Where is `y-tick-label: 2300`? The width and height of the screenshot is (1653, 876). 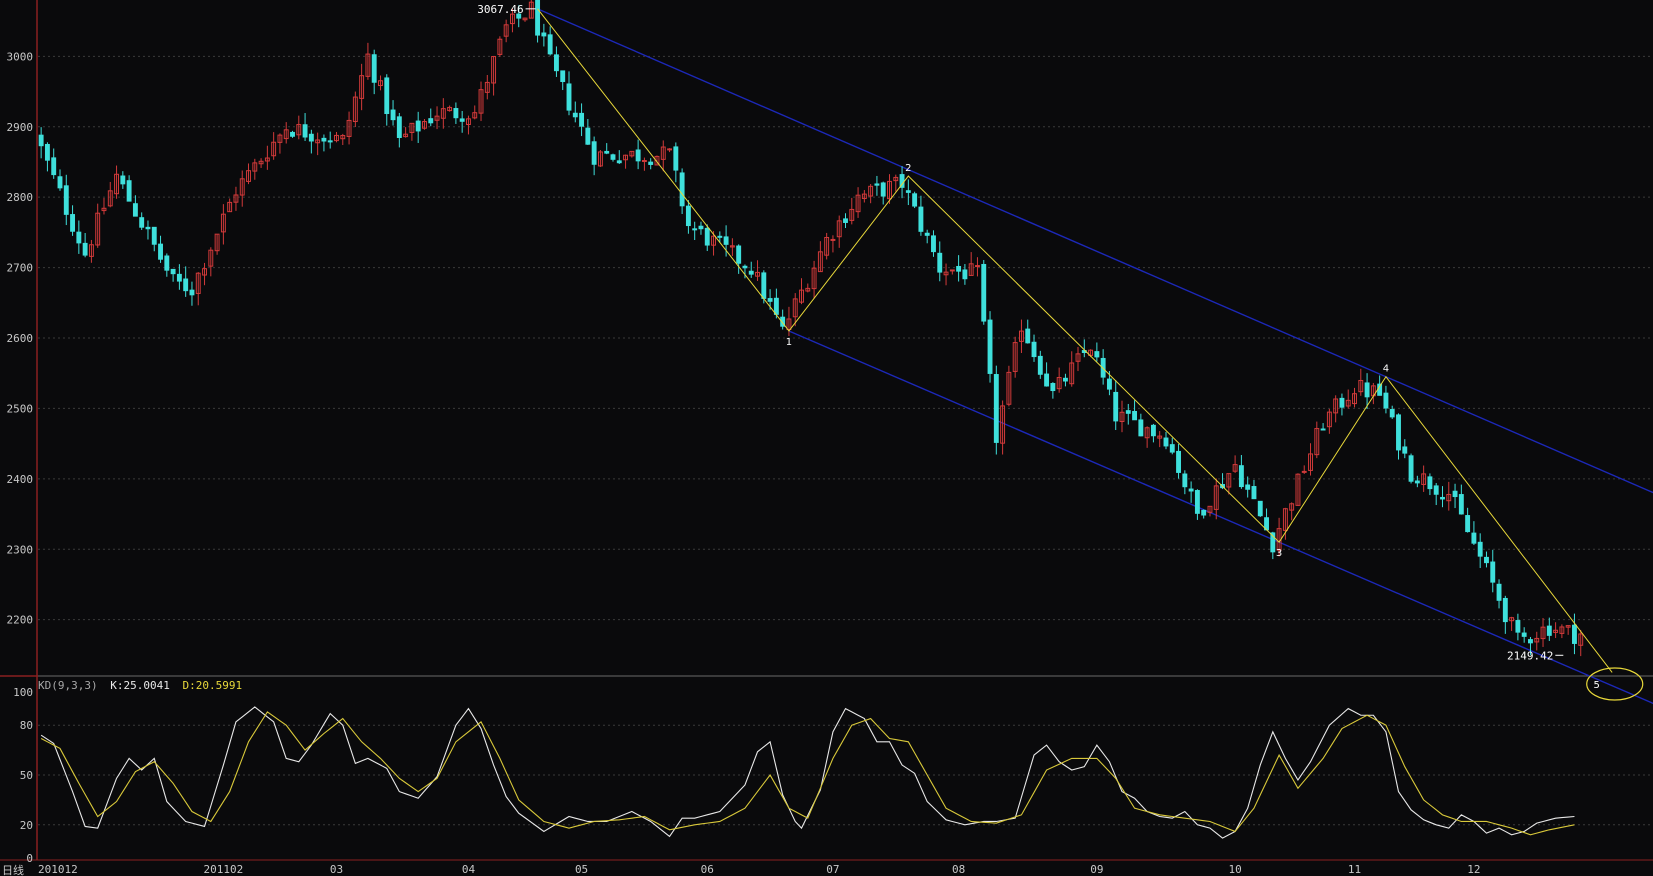
y-tick-label: 2300 is located at coordinates (20, 549).